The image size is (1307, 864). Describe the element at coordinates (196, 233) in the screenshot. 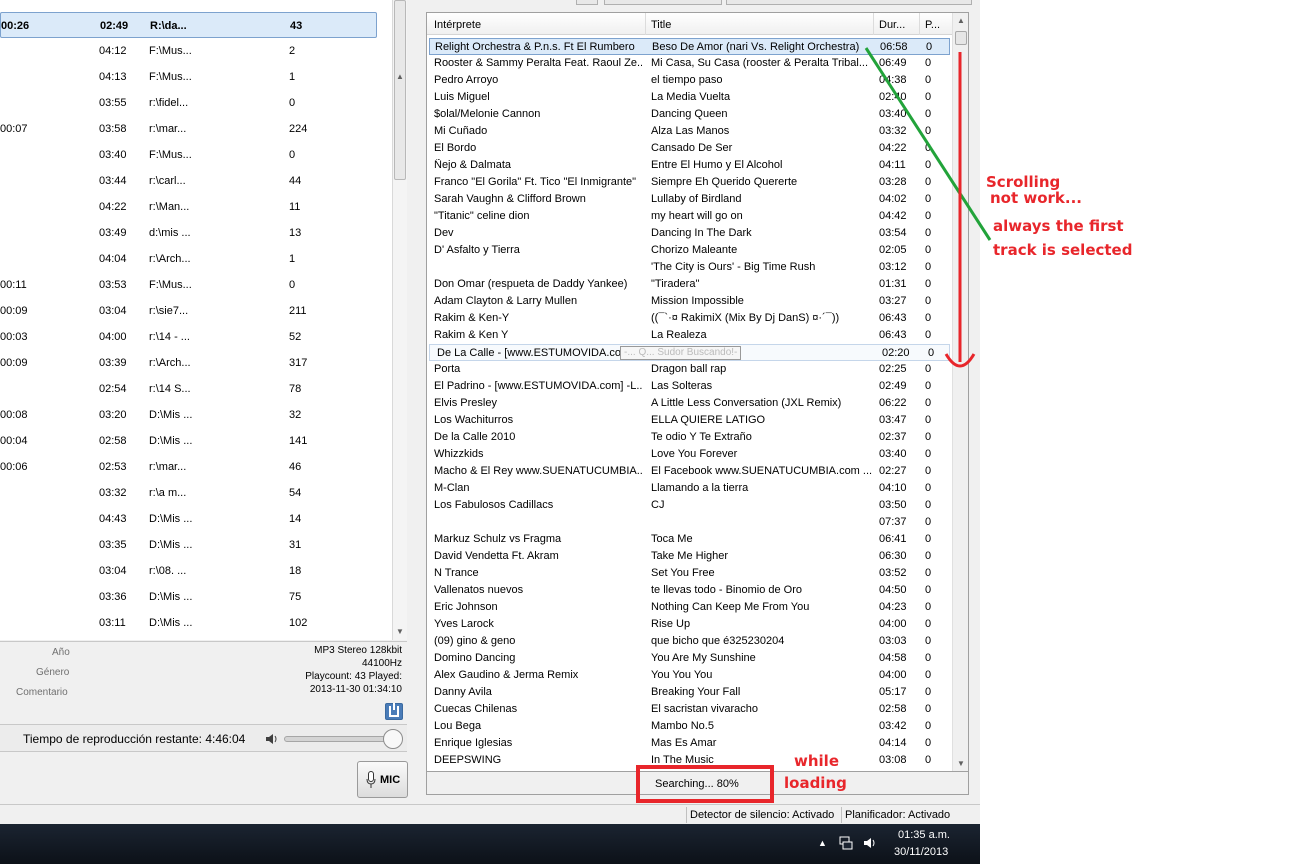

I see `playlist-row: 03:49 d:\mis ... 13` at that location.